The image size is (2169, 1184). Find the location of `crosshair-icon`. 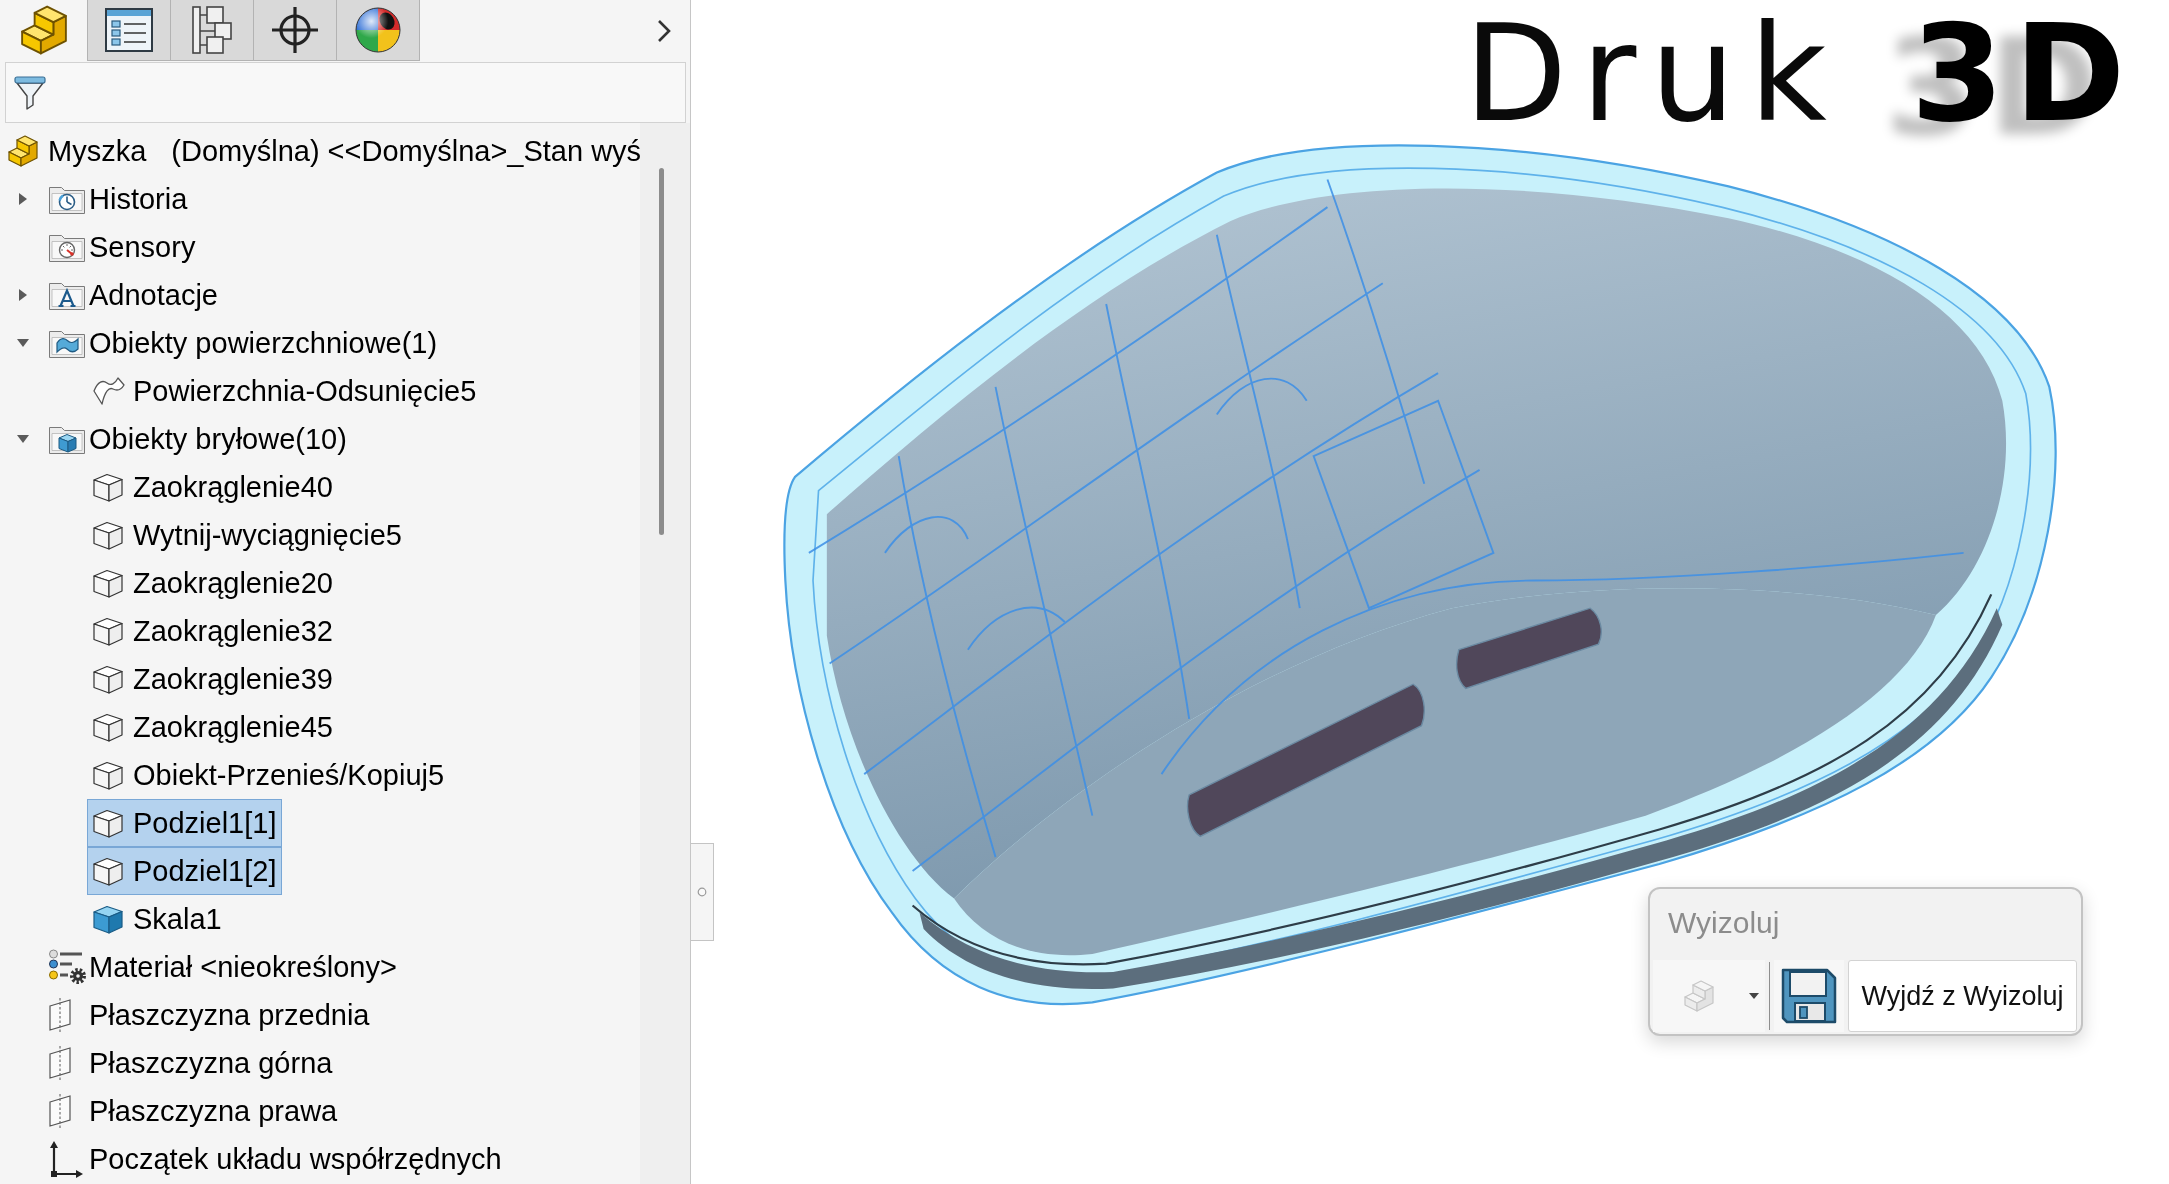

crosshair-icon is located at coordinates (295, 30).